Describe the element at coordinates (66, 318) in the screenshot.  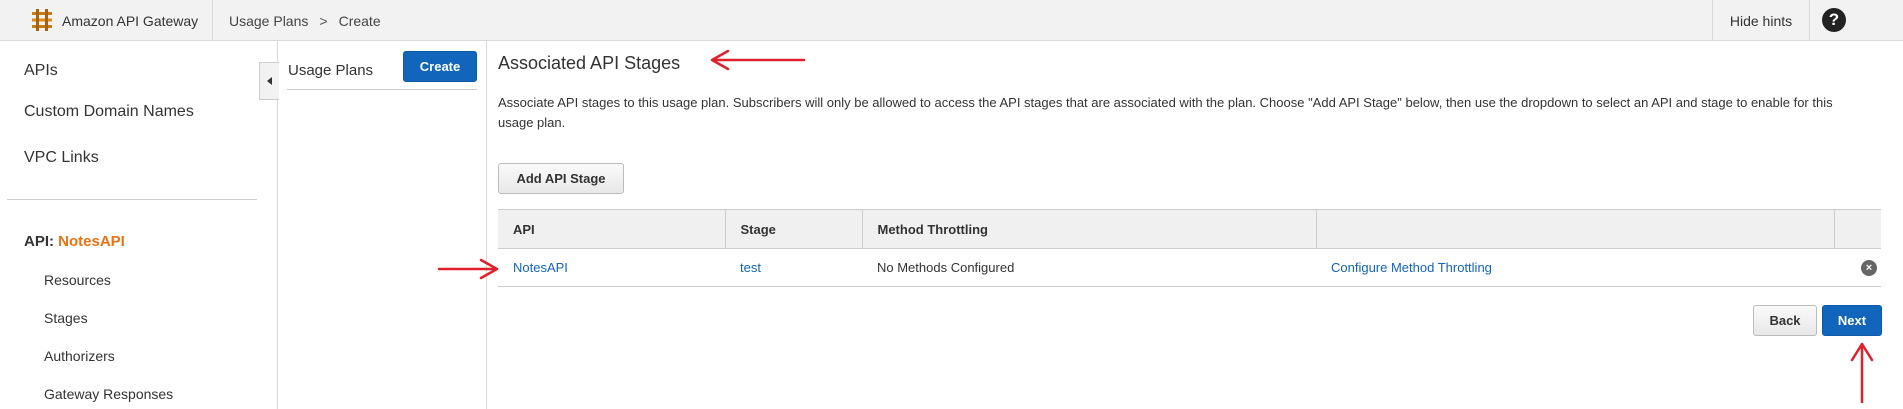
I see `sidebar-item-stages: Stages` at that location.